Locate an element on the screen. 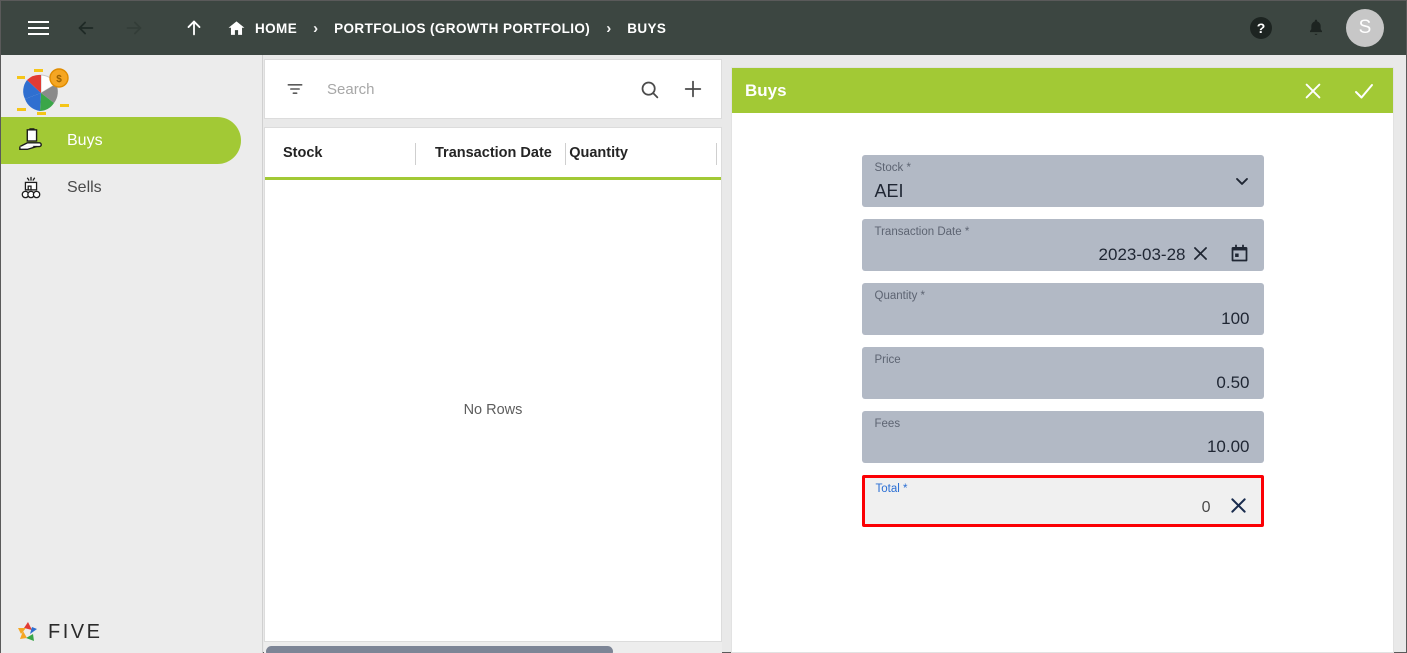  form-header-actions is located at coordinates (1347, 91).